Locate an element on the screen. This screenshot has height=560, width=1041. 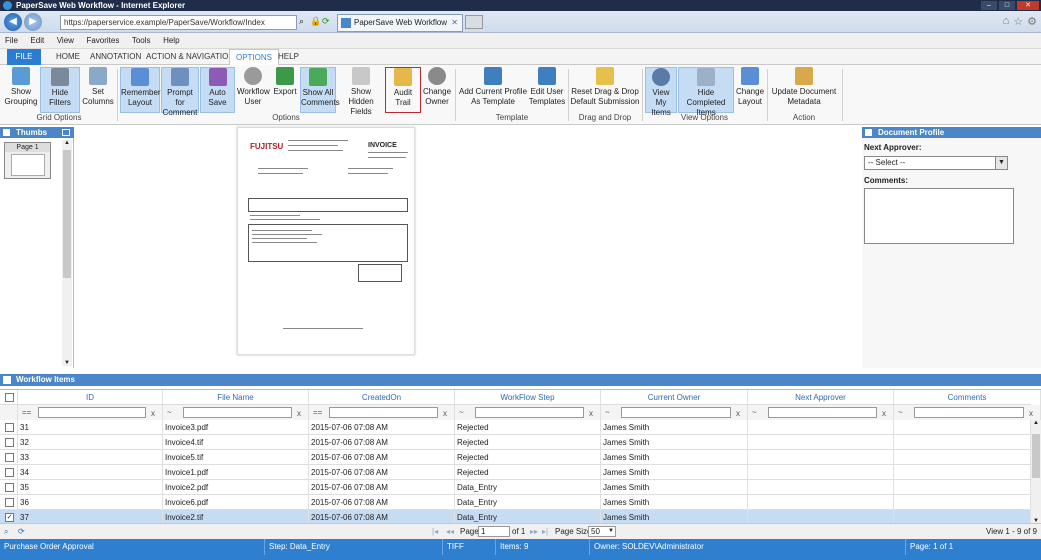
page-size-select: 50 ▼ is located at coordinates (602, 531).